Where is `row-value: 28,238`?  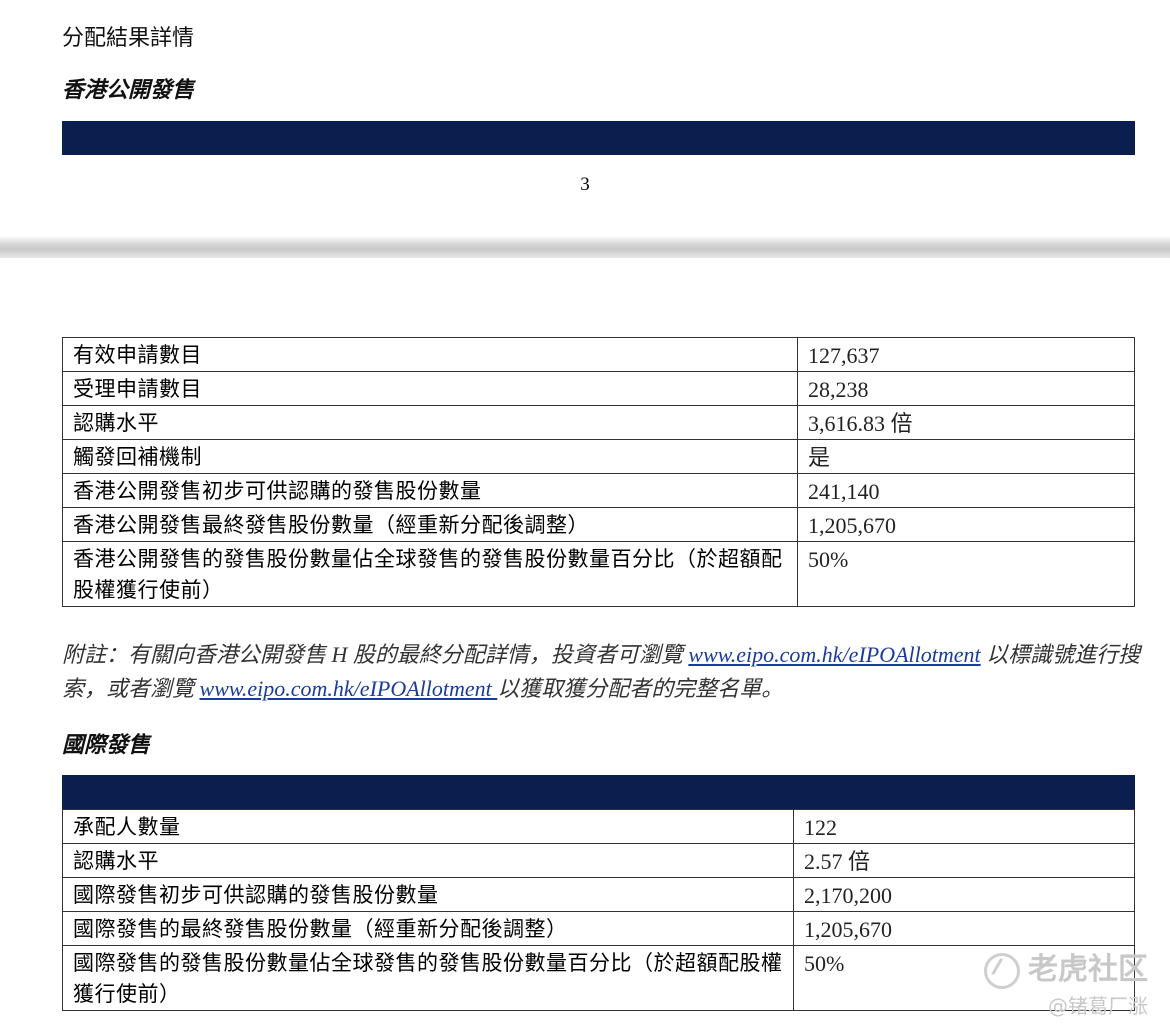
row-value: 28,238 is located at coordinates (966, 388).